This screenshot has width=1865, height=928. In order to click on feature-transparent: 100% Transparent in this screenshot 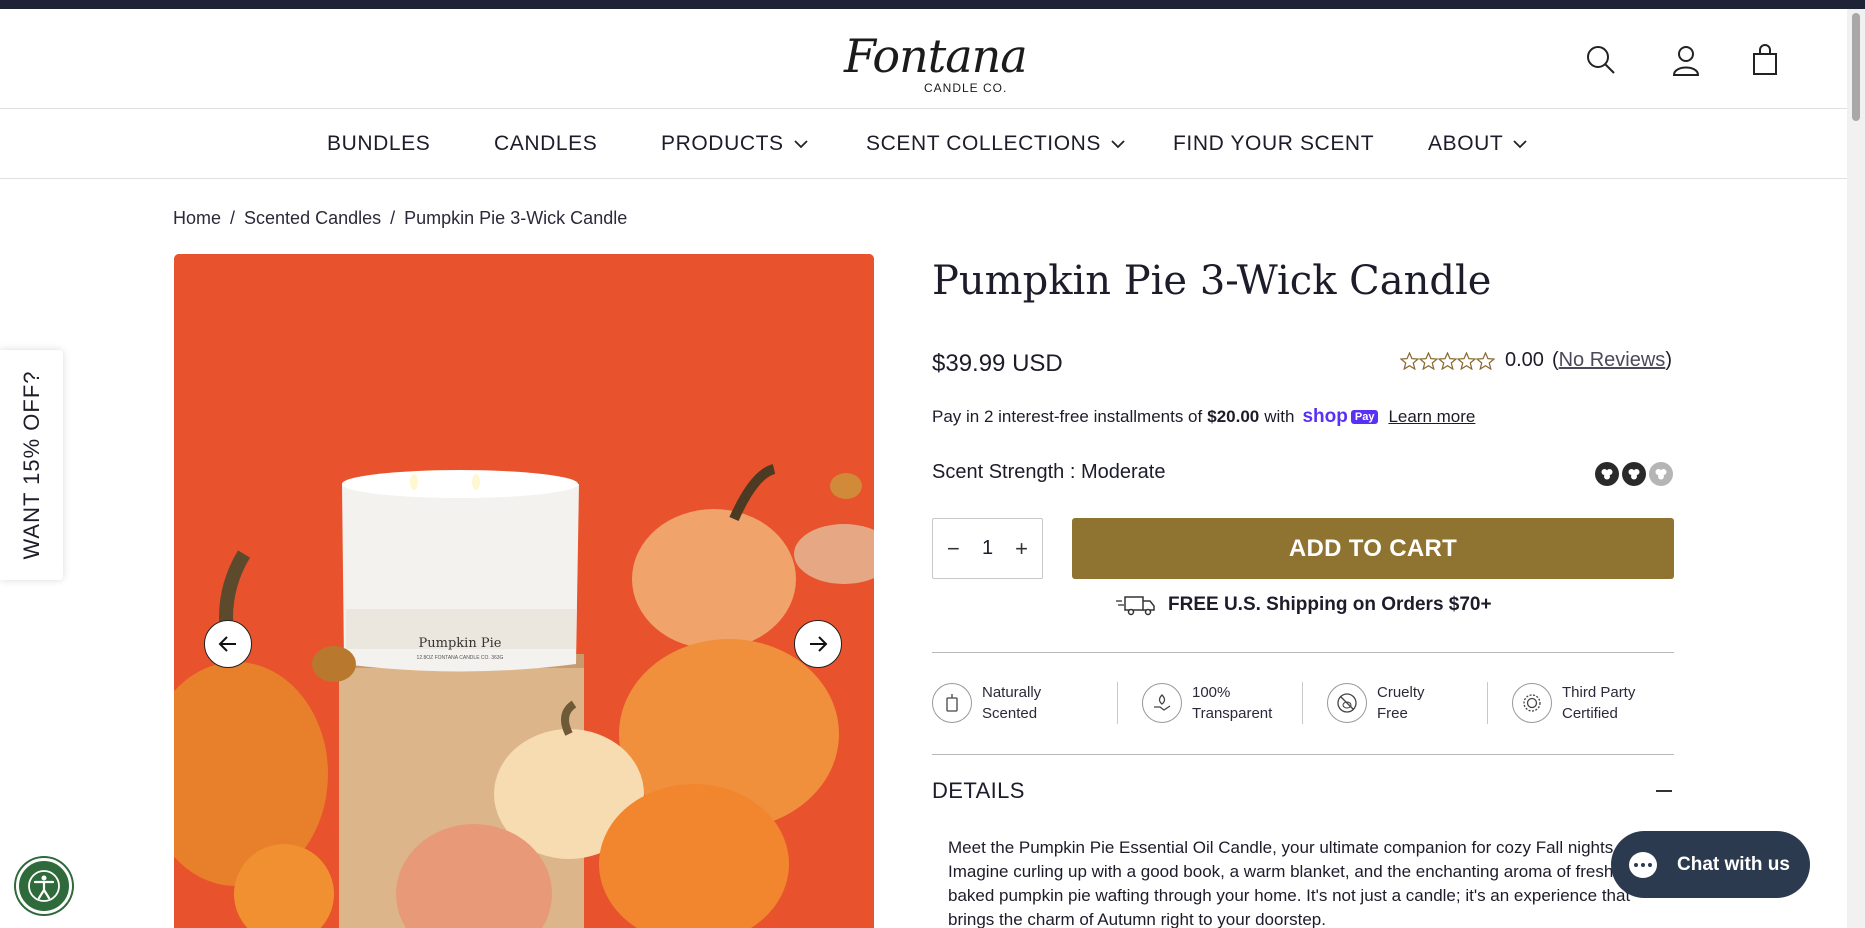, I will do `click(1227, 703)`.